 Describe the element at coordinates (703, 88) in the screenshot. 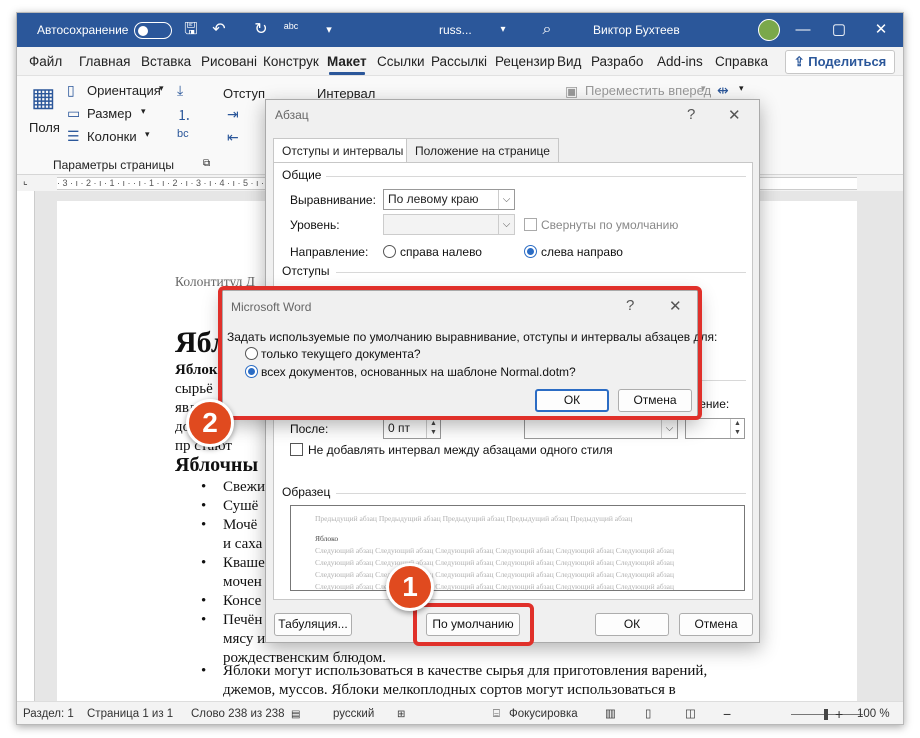

I see `bring-forward-chevron-icon: ▾` at that location.